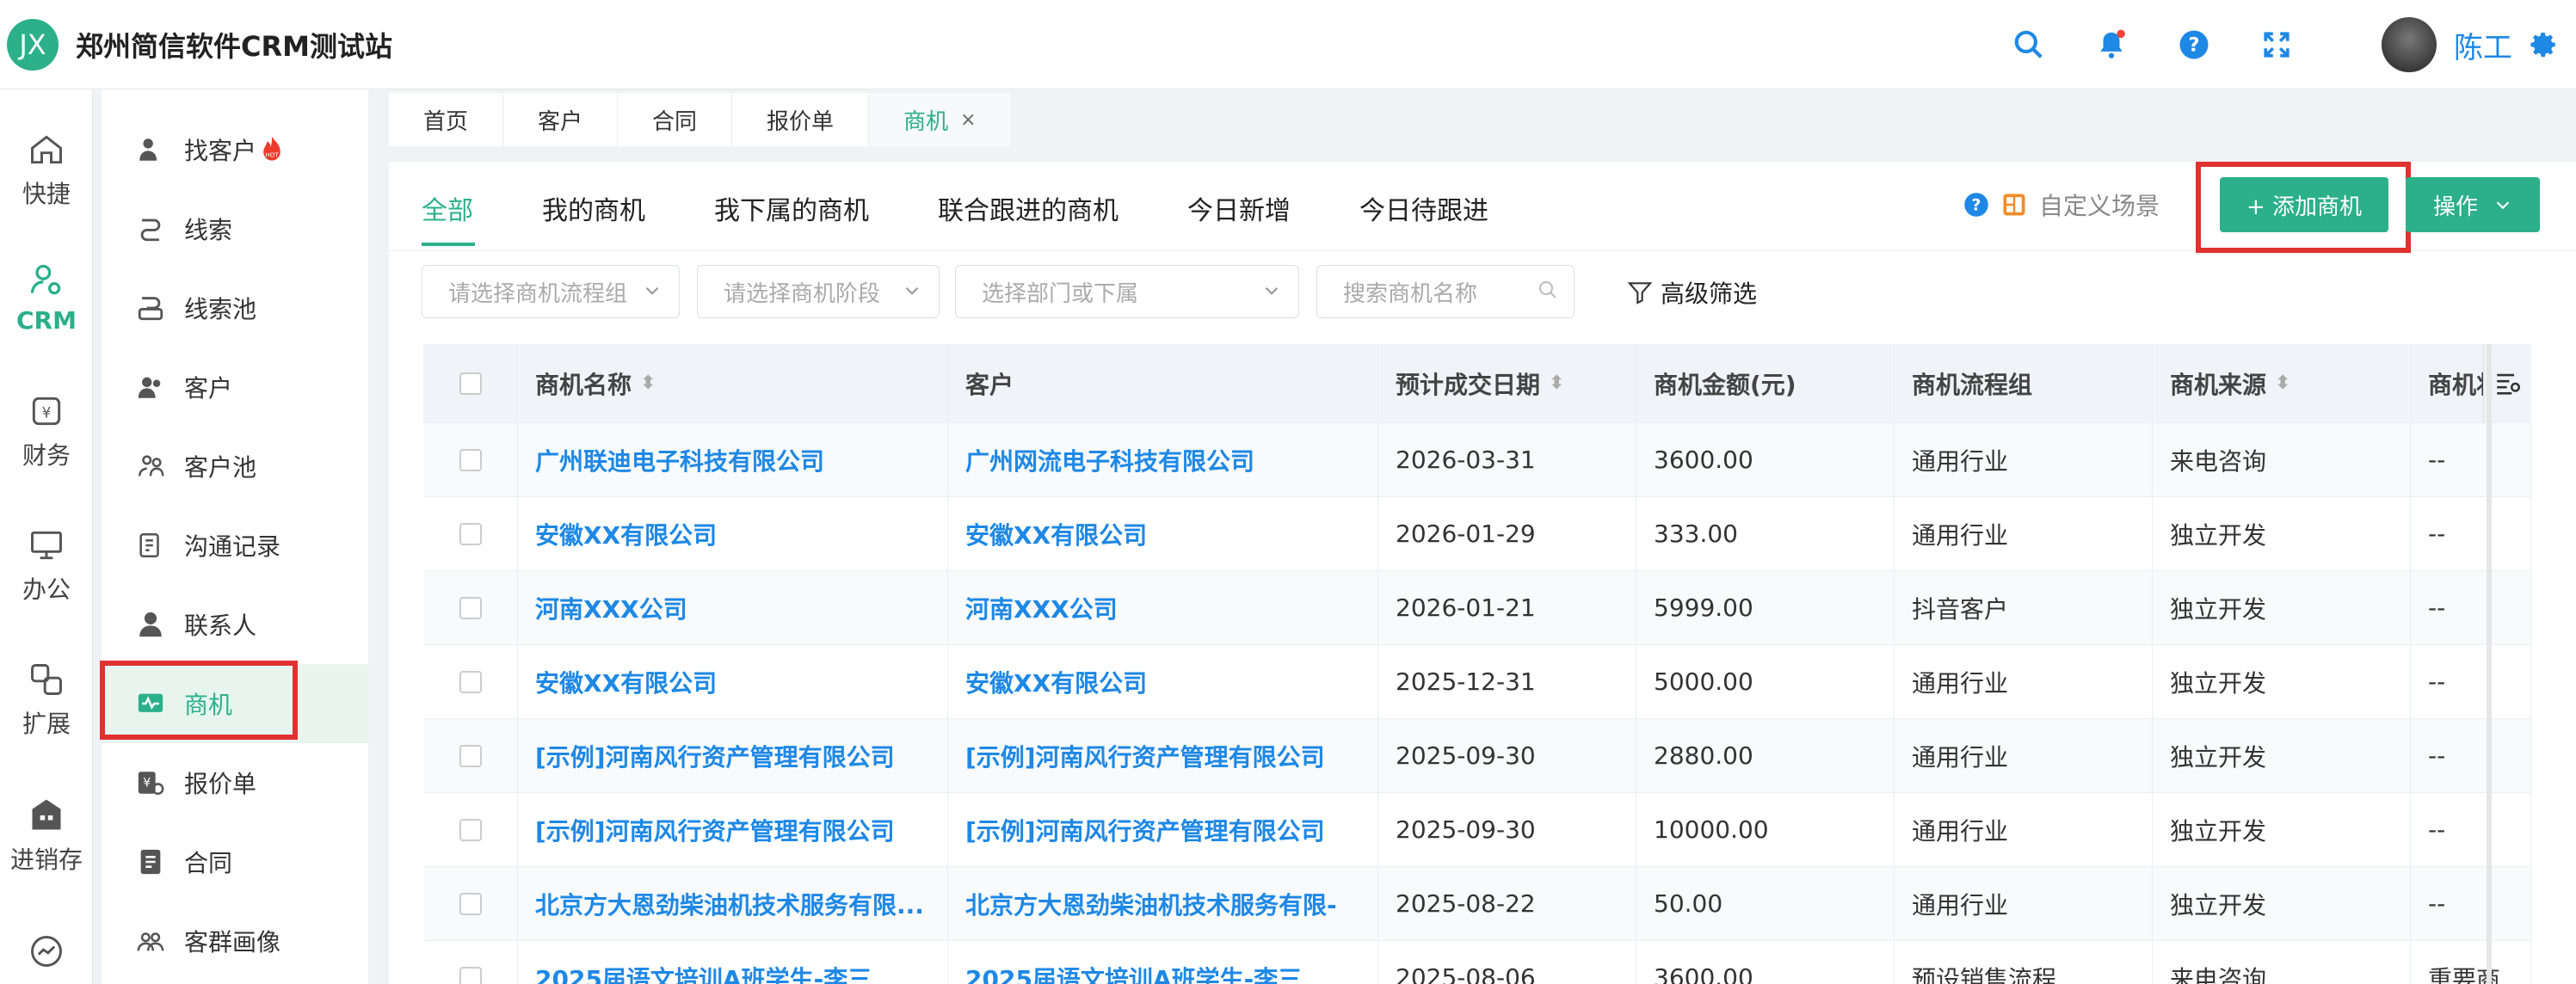 The width and height of the screenshot is (2576, 984). What do you see at coordinates (235, 387) in the screenshot?
I see `sidebar-item-customer: 客户` at bounding box center [235, 387].